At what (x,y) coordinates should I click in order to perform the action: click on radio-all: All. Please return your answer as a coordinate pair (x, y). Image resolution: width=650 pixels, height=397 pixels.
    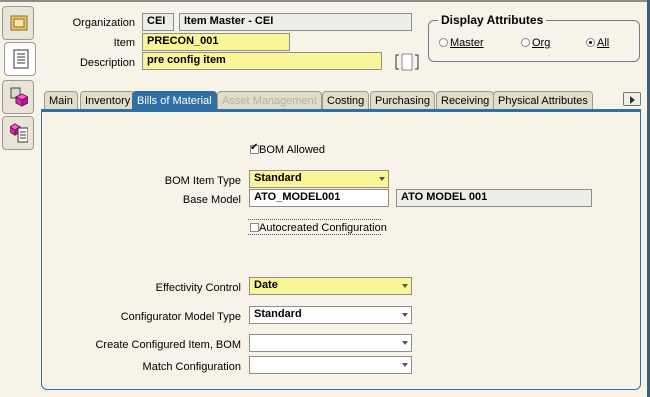
    Looking at the image, I should click on (597, 43).